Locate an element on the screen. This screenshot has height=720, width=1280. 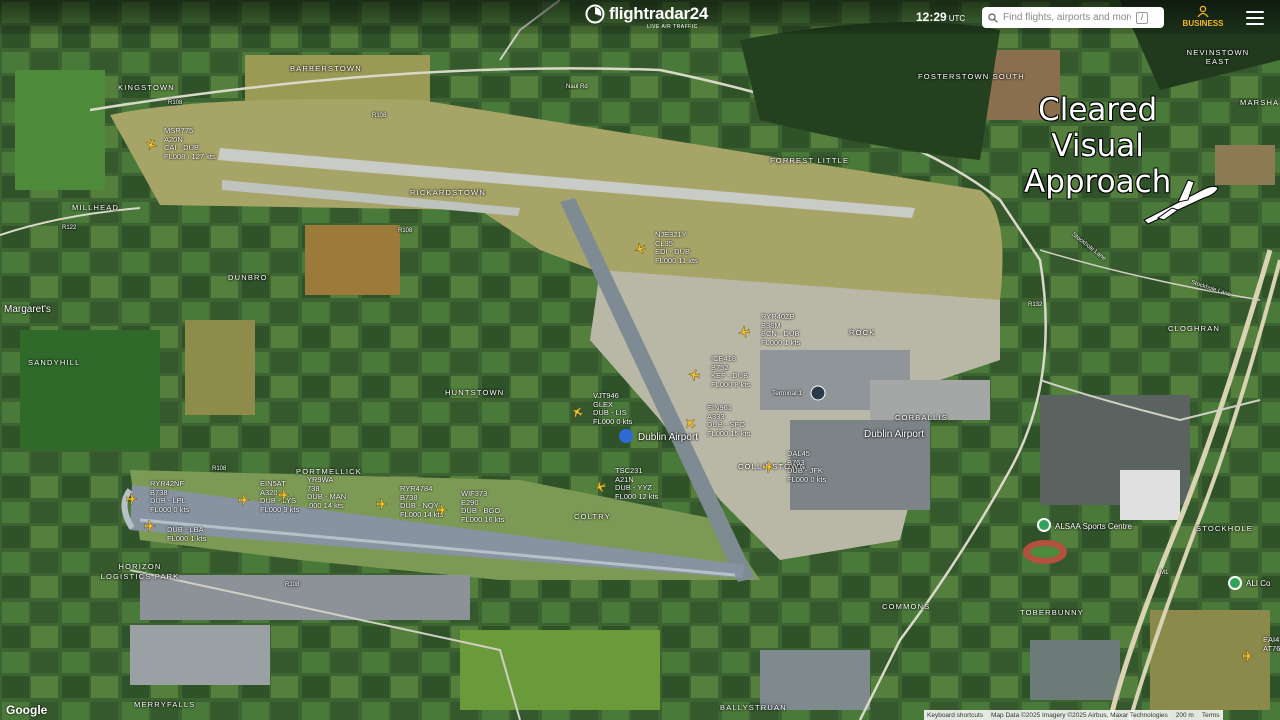
flight-label: DUB - LBA FL000 1 kts is located at coordinates (187, 534).